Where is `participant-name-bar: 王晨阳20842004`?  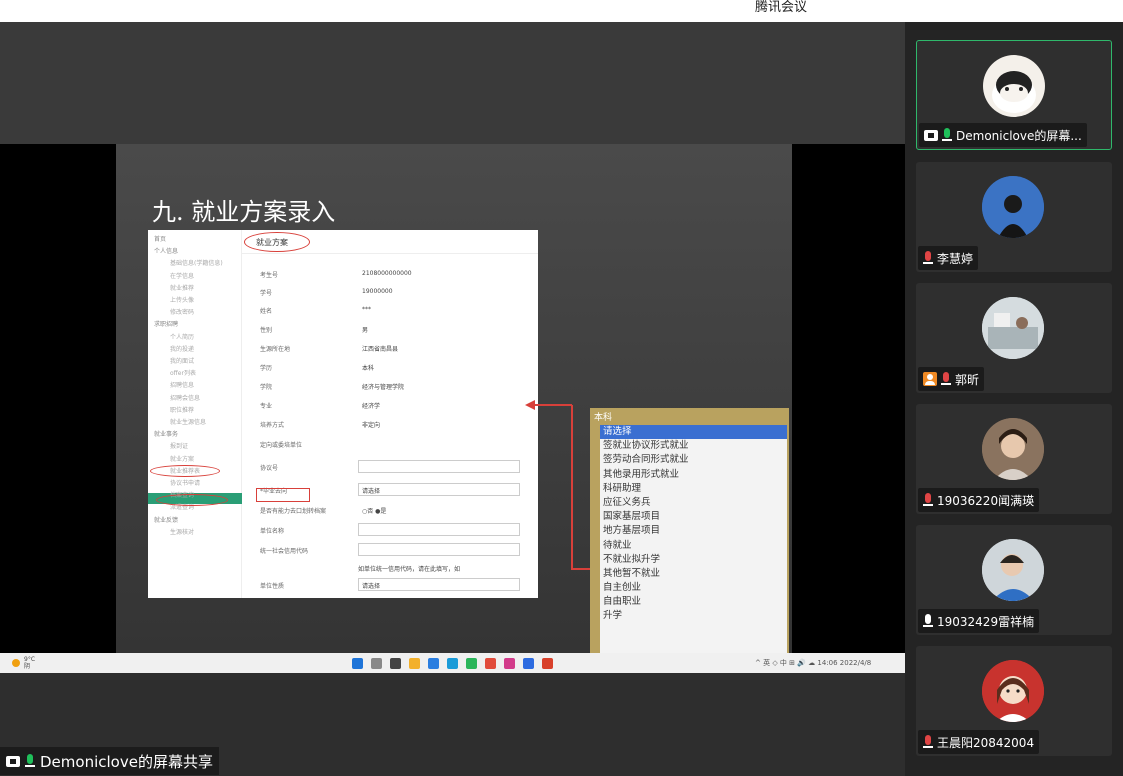 participant-name-bar: 王晨阳20842004 is located at coordinates (979, 742).